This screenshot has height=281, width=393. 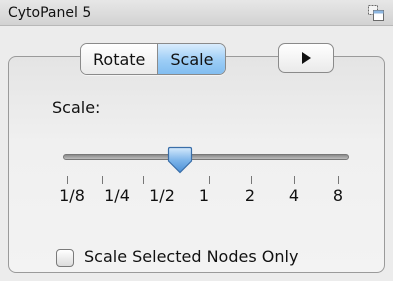 I want to click on scale-slider-thumb, so click(x=180, y=160).